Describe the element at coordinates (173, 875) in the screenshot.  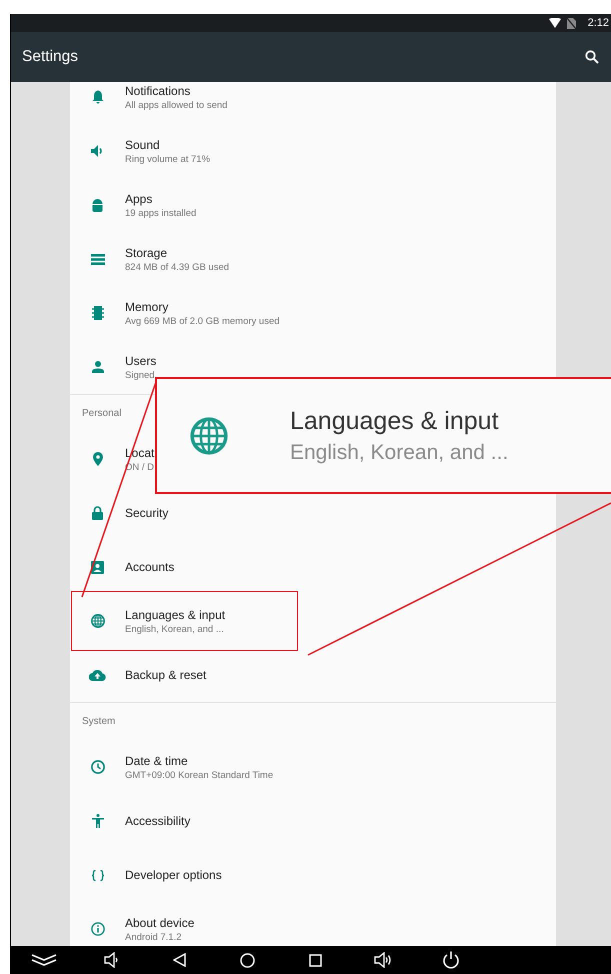
I see `settings-item: Developer options` at that location.